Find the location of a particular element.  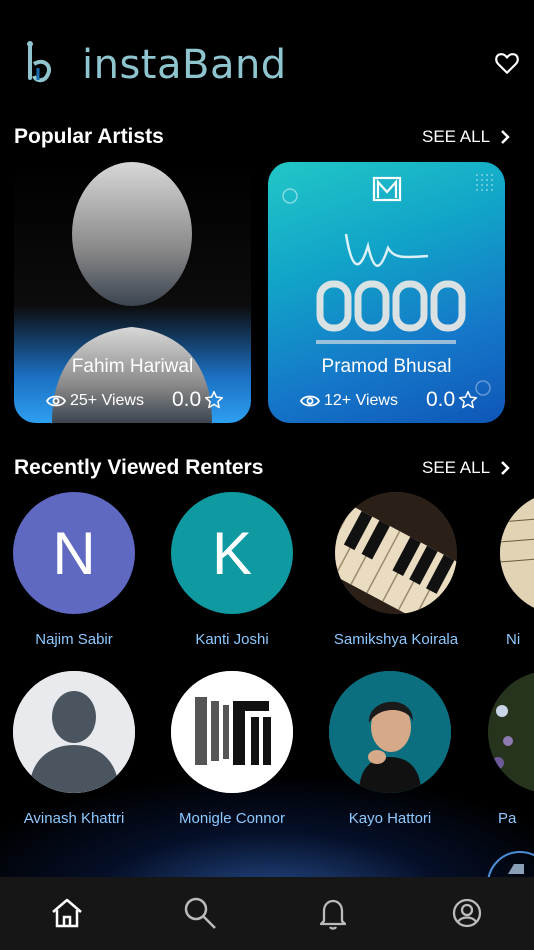

renter-item: K Kanti Joshi is located at coordinates (232, 570).